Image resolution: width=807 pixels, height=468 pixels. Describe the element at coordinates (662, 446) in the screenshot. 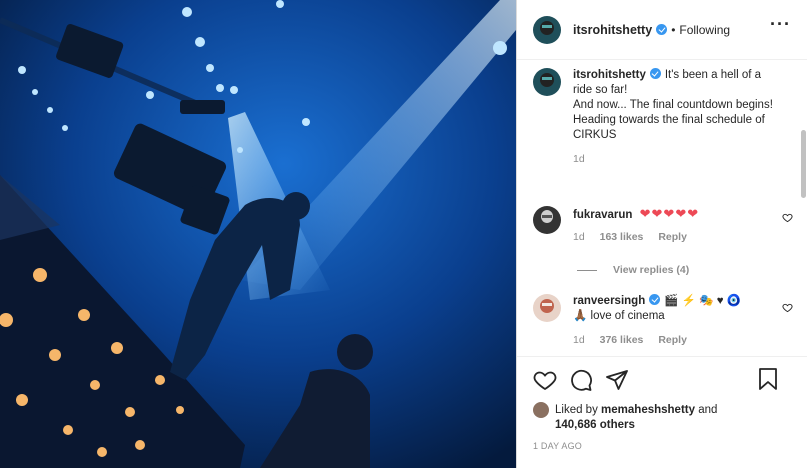

I see `post-timestamp: 1 DAY AGO` at that location.